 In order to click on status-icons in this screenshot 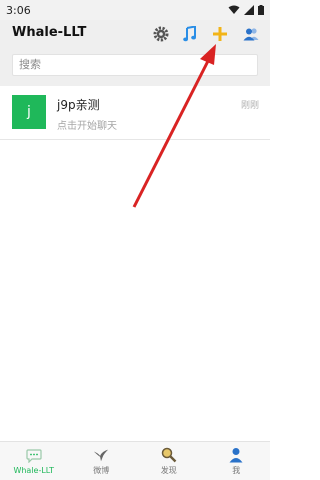, I will do `click(246, 10)`.